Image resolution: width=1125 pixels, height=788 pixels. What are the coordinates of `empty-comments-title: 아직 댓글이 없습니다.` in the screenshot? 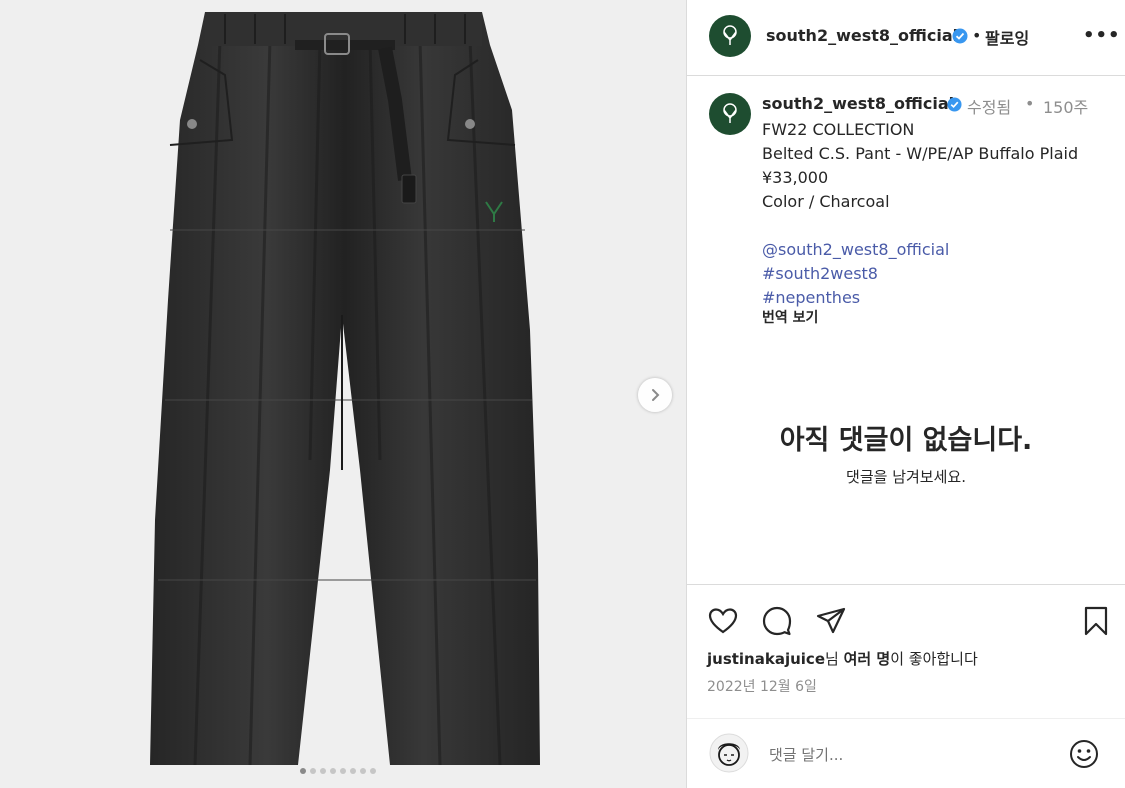 It's located at (906, 440).